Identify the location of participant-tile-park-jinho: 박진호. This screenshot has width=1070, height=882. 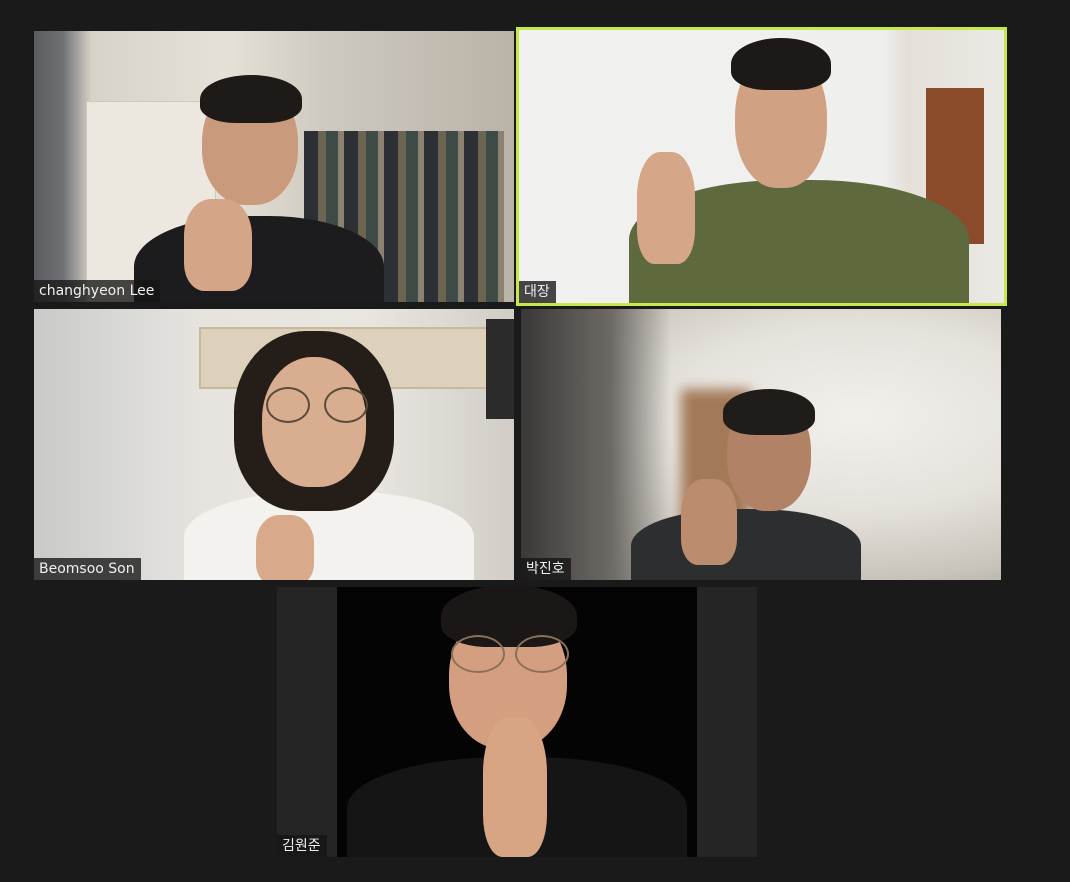
(761, 444).